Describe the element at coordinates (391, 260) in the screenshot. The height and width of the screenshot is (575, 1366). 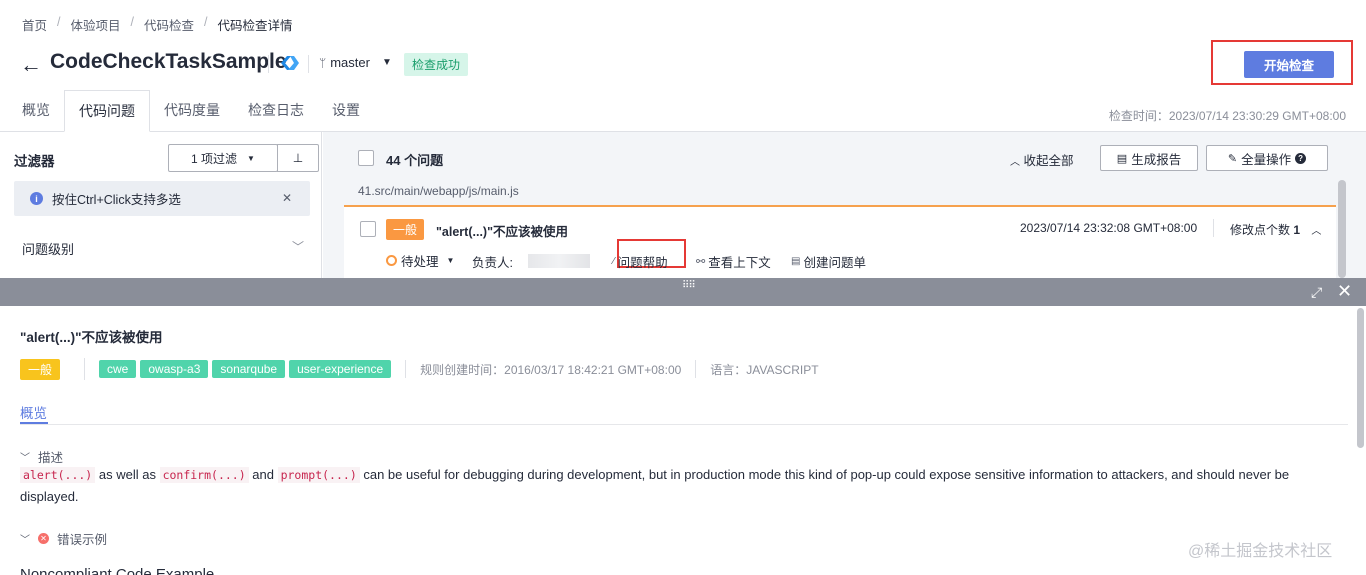
I see `pending-status-icon` at that location.